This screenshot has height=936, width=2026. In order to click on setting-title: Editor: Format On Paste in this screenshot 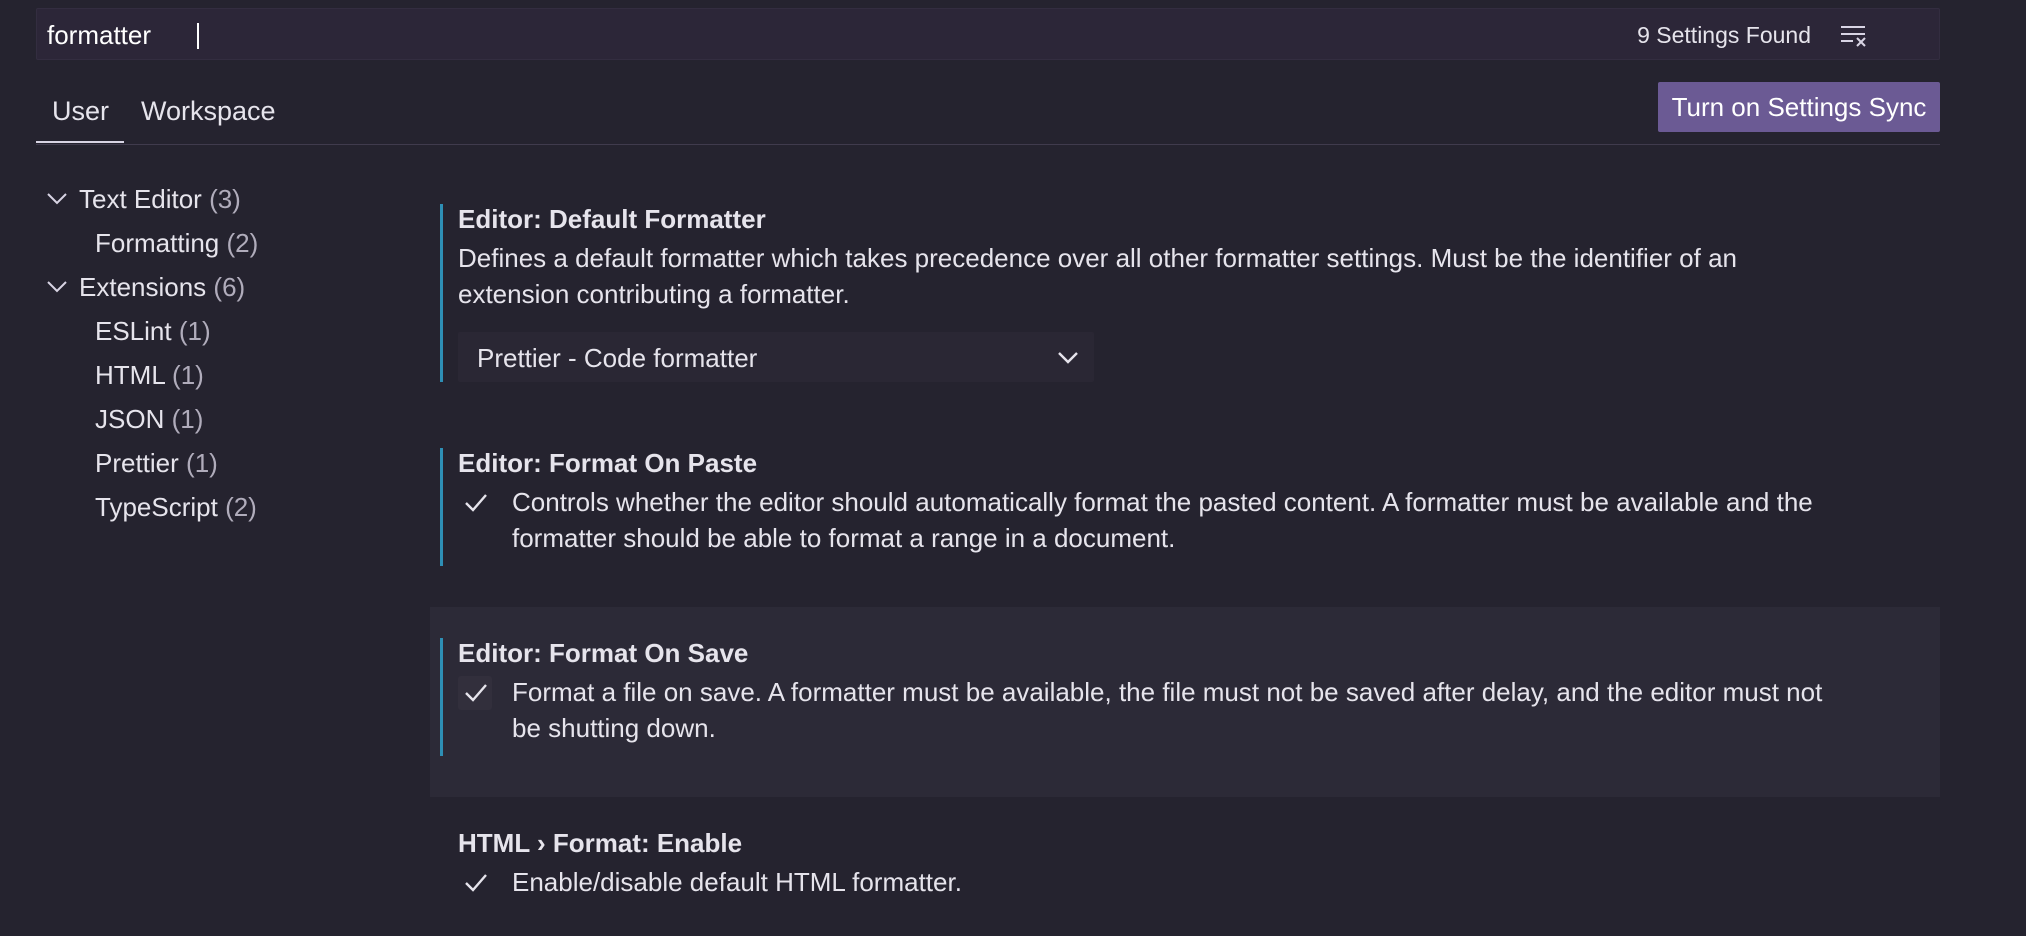, I will do `click(608, 463)`.